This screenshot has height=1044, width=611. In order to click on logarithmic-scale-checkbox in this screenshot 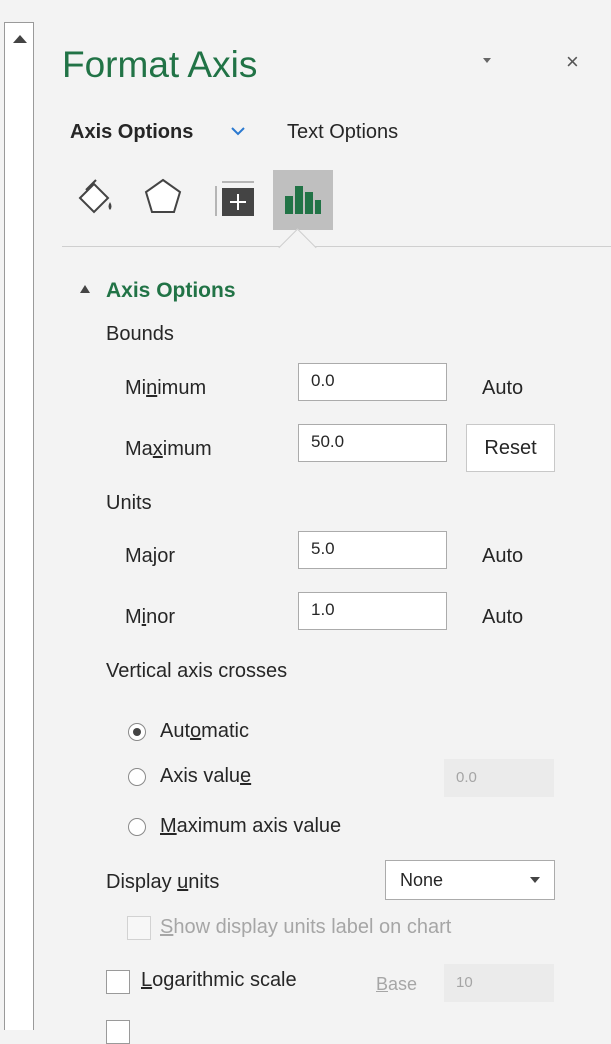, I will do `click(118, 982)`.